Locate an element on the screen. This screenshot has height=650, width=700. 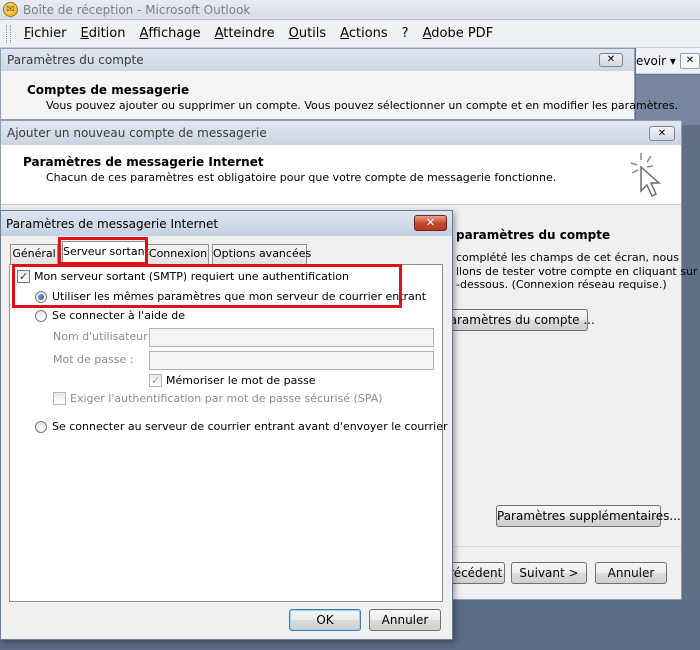
username-field is located at coordinates (291, 337).